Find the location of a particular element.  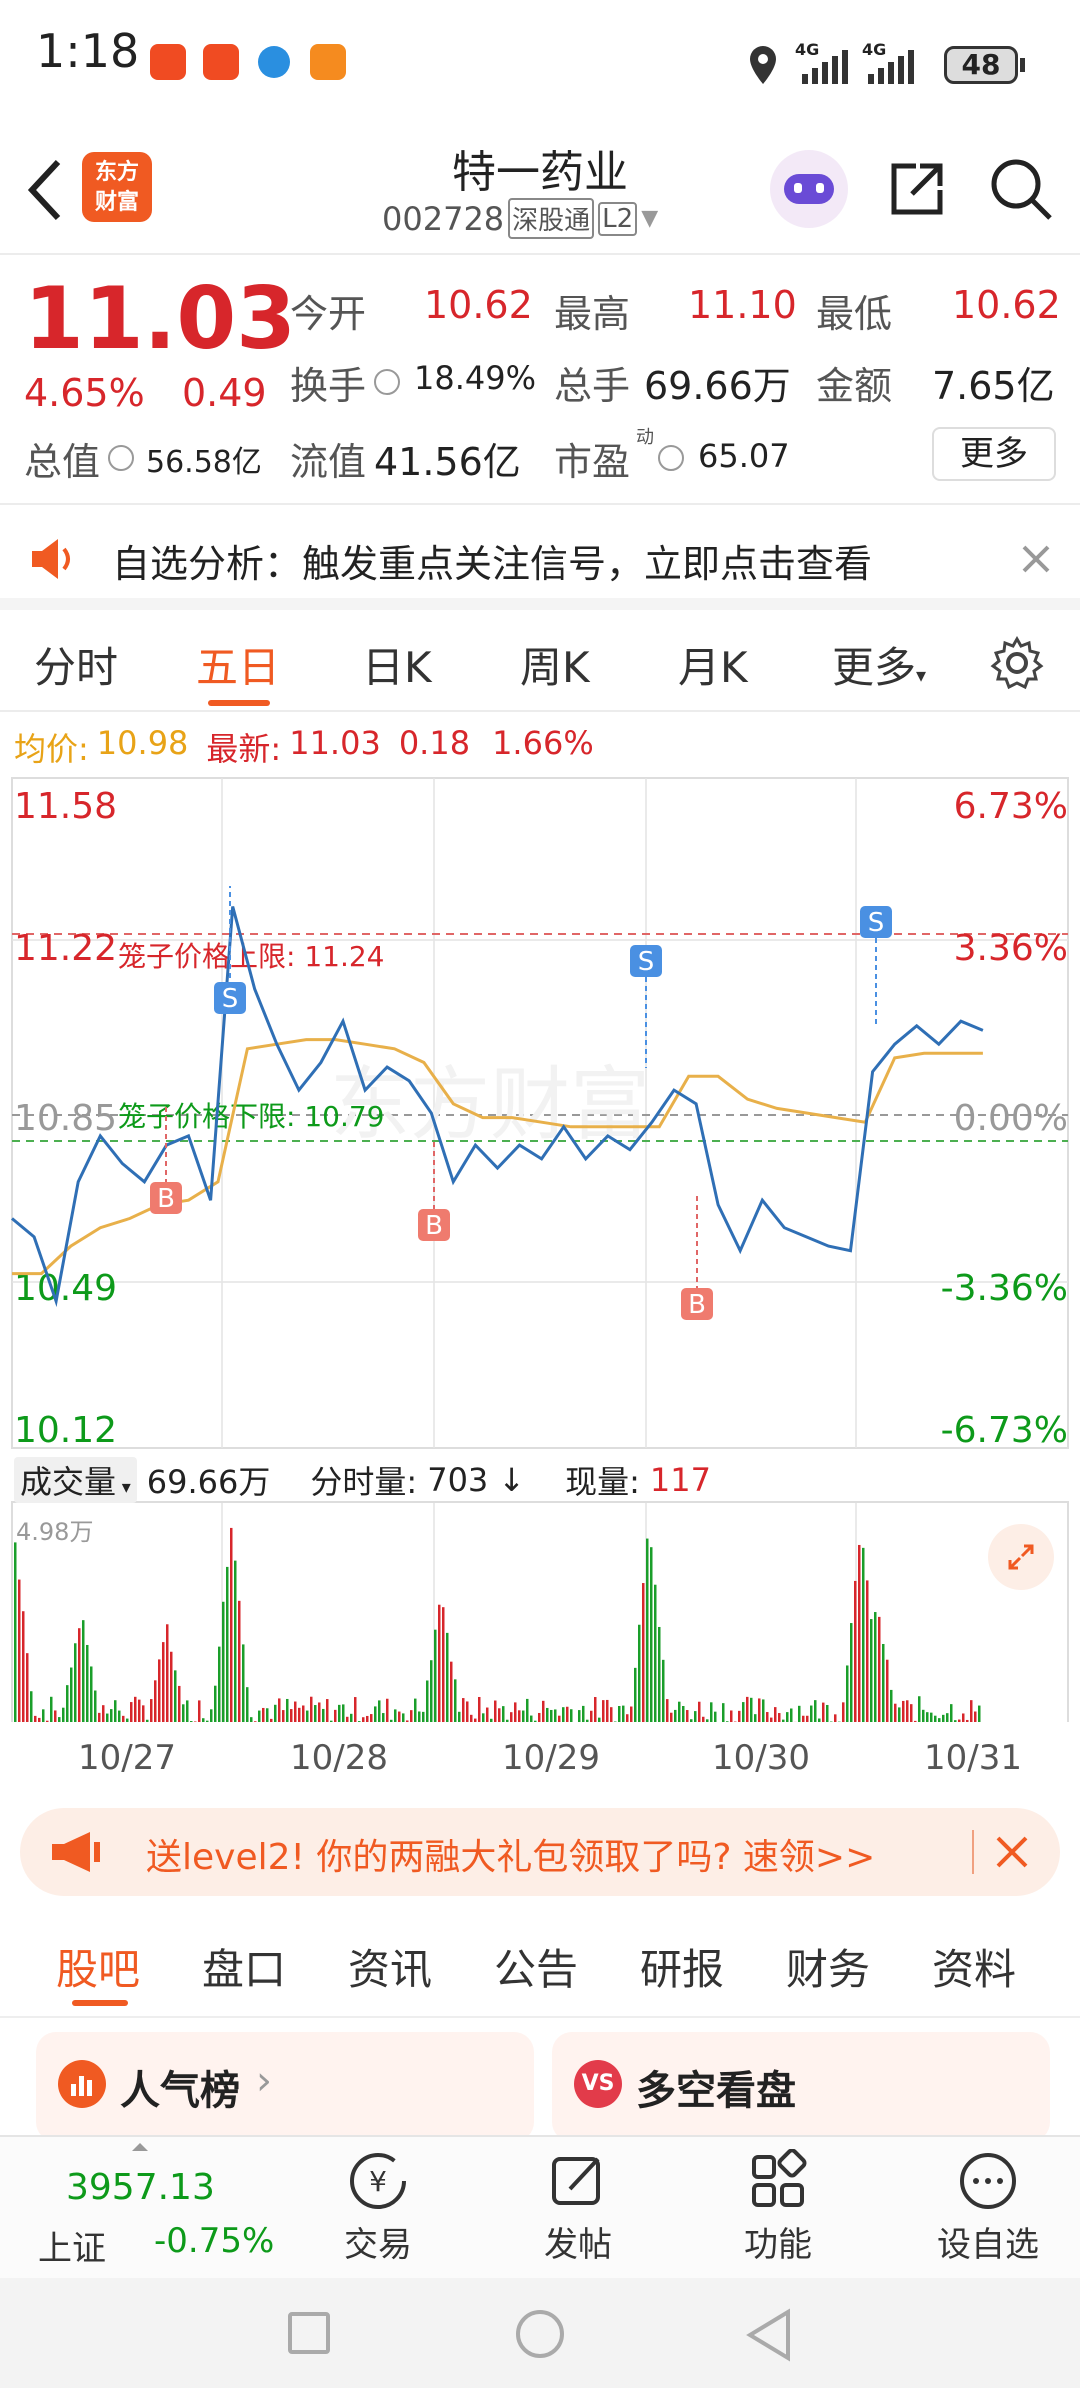

tab-more: 更多▾ is located at coordinates (879, 664).